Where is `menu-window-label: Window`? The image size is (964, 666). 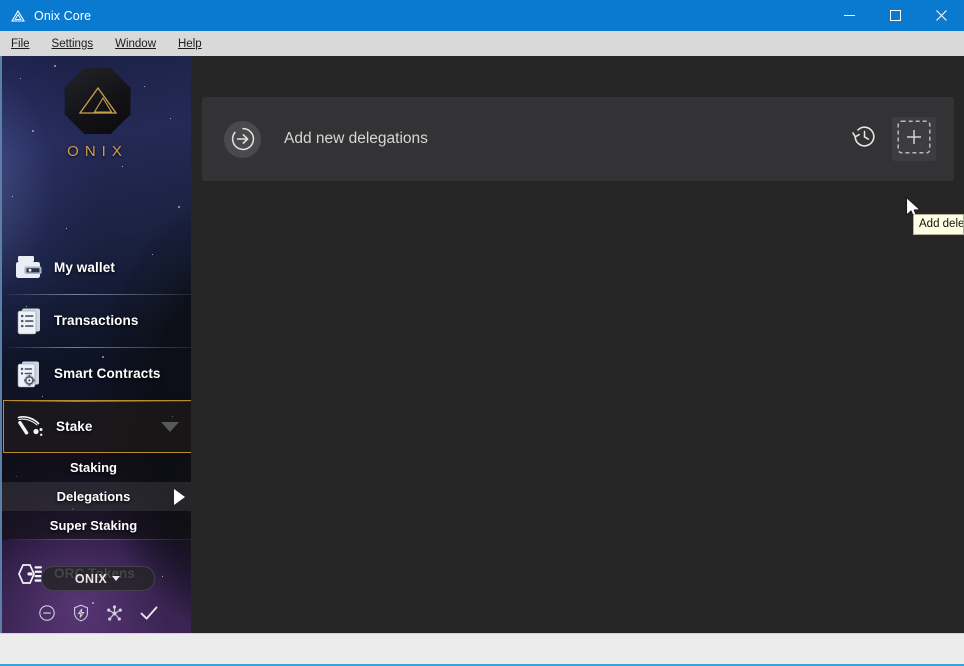
menu-window-label: Window is located at coordinates (135, 43).